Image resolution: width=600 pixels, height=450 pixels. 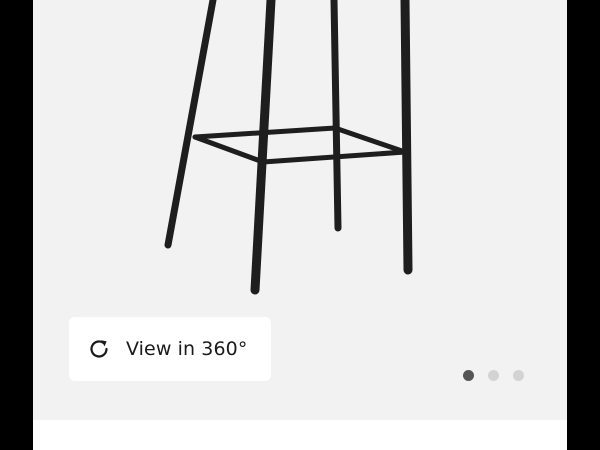 I want to click on view-in-360-label: View in 360°, so click(x=187, y=349).